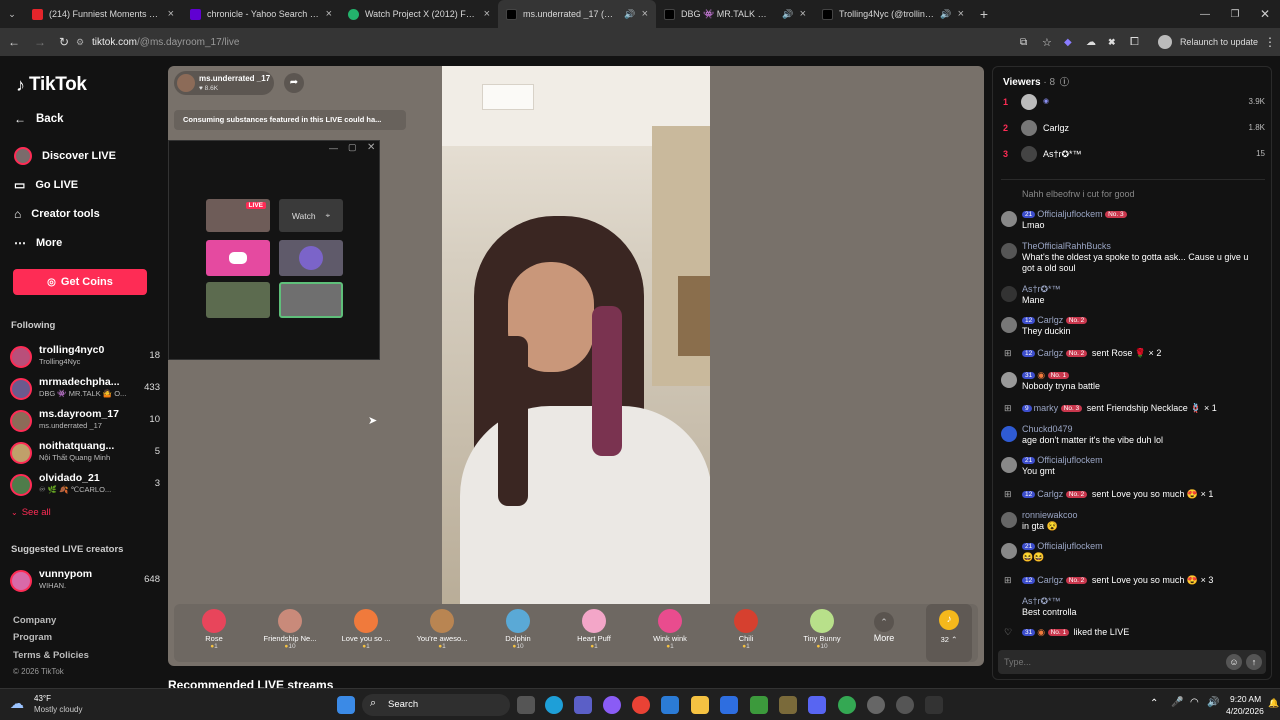 The image size is (1280, 720). Describe the element at coordinates (1154, 703) in the screenshot. I see `chevron-up-icon: ⌃` at that location.